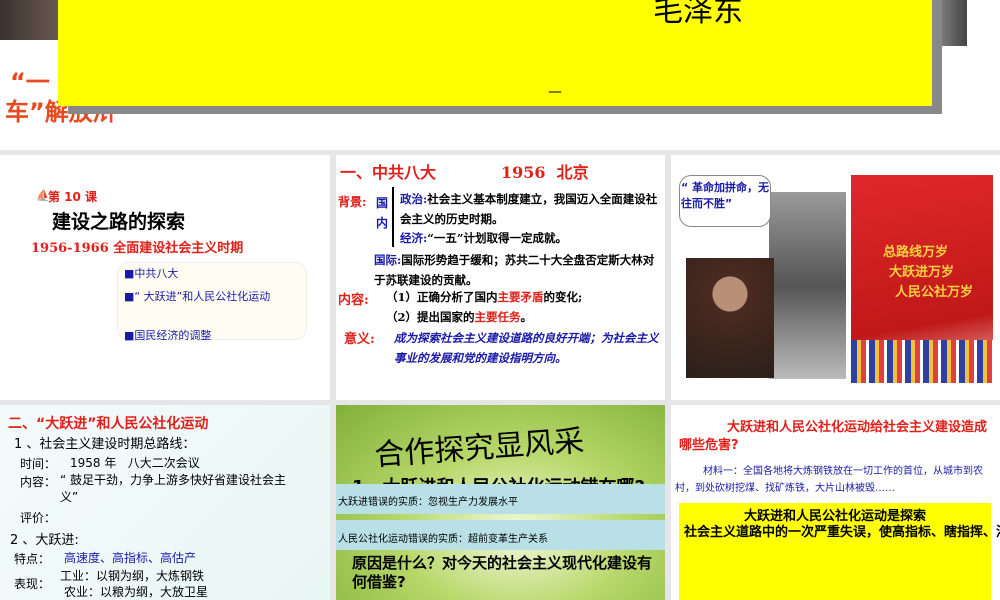 The width and height of the screenshot is (1000, 600). Describe the element at coordinates (130, 558) in the screenshot. I see `feature-value: 高速度、高指标、高估产` at that location.